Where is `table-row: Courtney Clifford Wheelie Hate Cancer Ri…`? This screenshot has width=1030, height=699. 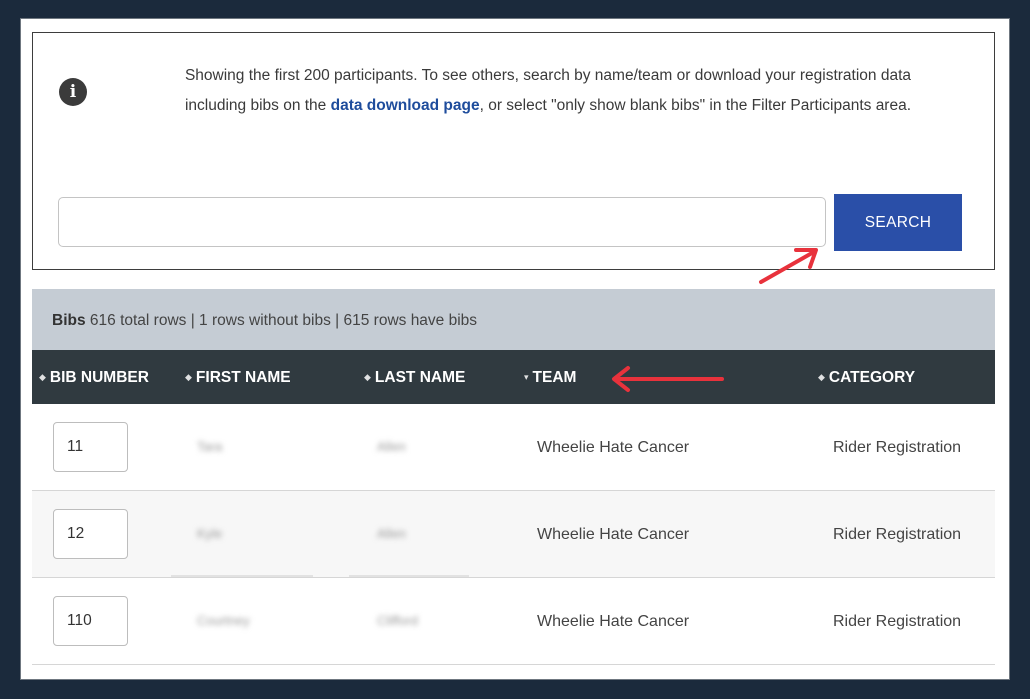 table-row: Courtney Clifford Wheelie Hate Cancer Ri… is located at coordinates (513, 621).